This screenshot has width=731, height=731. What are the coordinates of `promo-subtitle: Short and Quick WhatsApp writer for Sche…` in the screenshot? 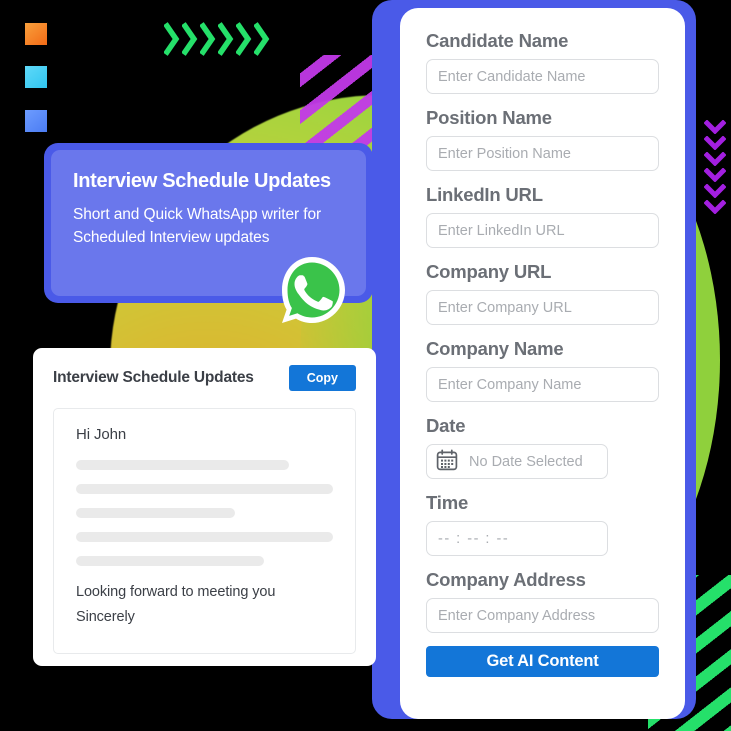 It's located at (197, 226).